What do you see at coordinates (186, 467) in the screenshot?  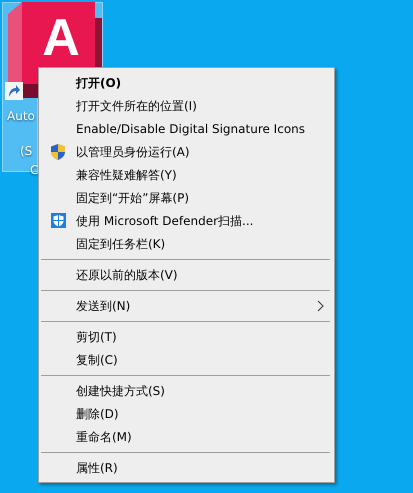 I see `menu-item: 属性(R)` at bounding box center [186, 467].